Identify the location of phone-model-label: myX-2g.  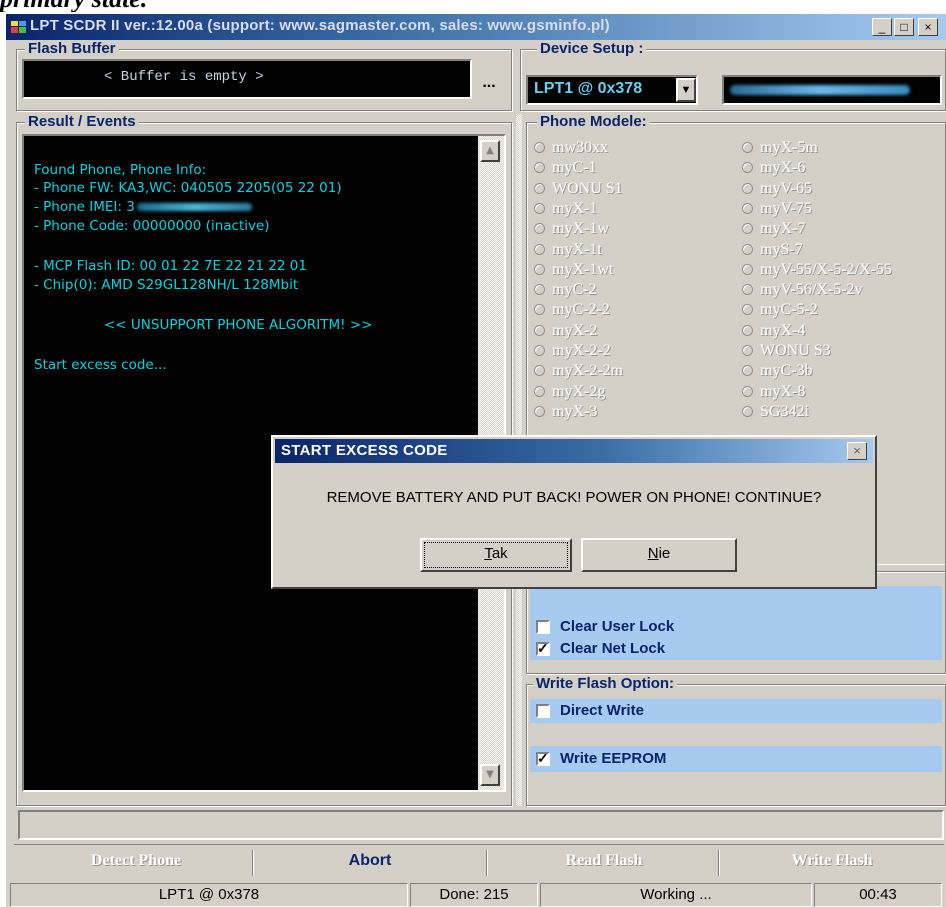
(579, 391).